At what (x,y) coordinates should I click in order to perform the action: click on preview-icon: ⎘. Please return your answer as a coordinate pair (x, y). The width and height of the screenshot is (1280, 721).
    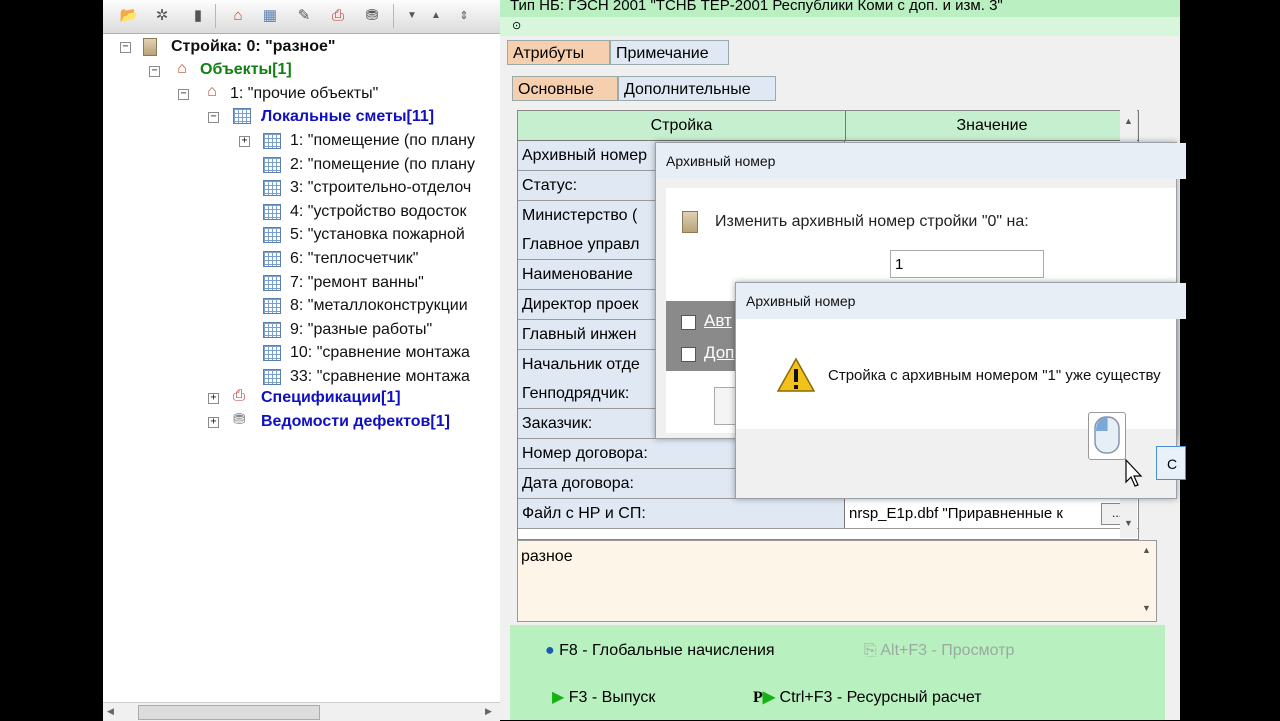
    Looking at the image, I should click on (870, 650).